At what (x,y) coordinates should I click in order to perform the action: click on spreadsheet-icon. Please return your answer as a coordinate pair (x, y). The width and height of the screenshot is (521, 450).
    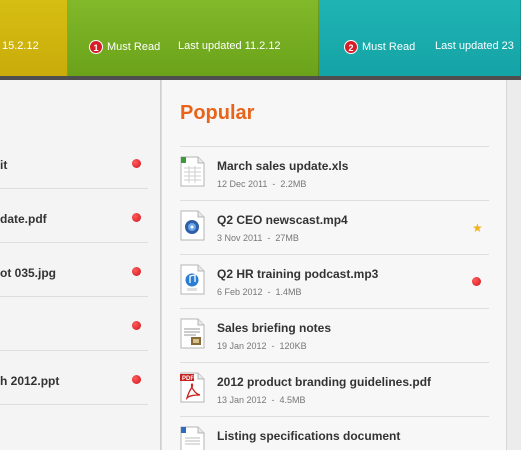
    Looking at the image, I should click on (192, 171).